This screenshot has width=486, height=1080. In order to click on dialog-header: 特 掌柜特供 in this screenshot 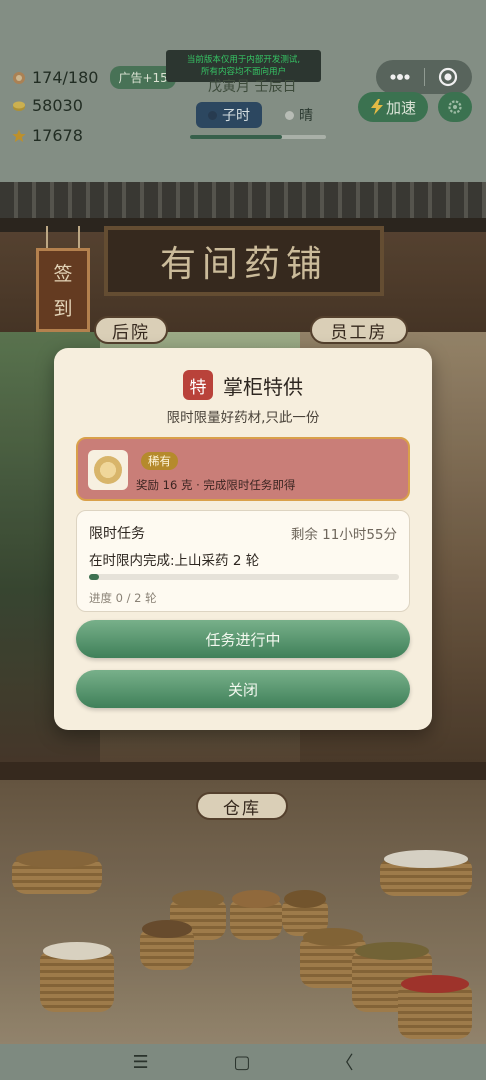, I will do `click(243, 385)`.